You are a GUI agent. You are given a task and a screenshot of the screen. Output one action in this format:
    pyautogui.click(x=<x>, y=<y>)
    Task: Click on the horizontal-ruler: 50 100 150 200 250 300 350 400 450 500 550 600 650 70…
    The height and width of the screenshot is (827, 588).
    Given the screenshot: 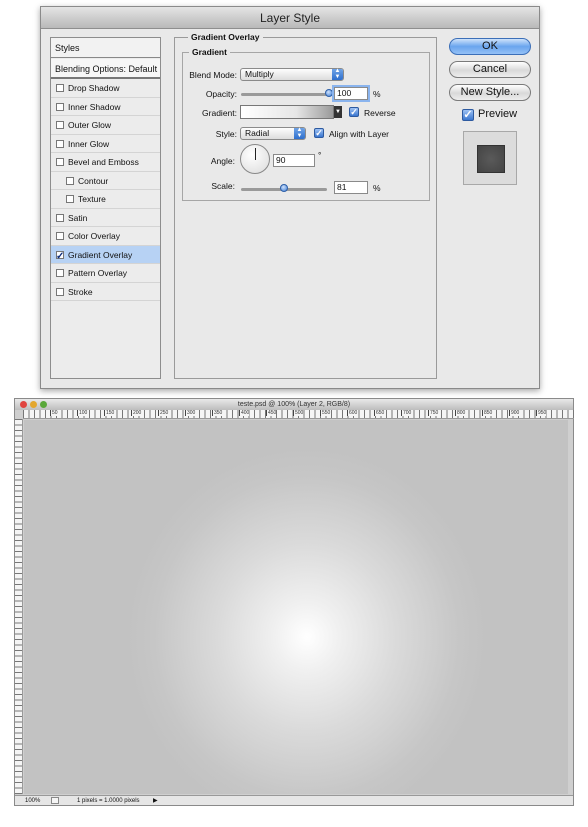 What is the action you would take?
    pyautogui.click(x=298, y=414)
    